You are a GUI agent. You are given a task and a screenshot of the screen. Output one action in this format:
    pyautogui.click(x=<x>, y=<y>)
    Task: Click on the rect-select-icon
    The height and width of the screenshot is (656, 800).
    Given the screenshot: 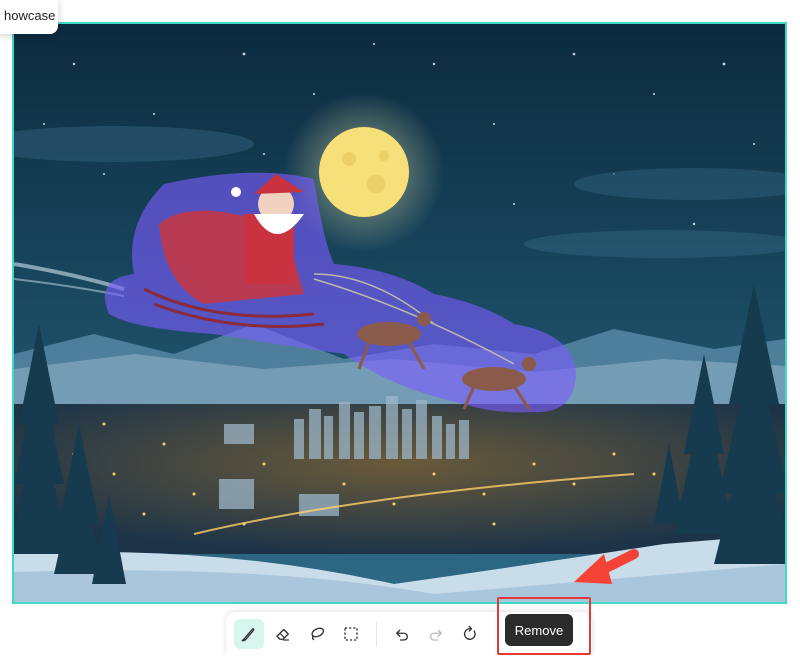 What is the action you would take?
    pyautogui.click(x=351, y=634)
    